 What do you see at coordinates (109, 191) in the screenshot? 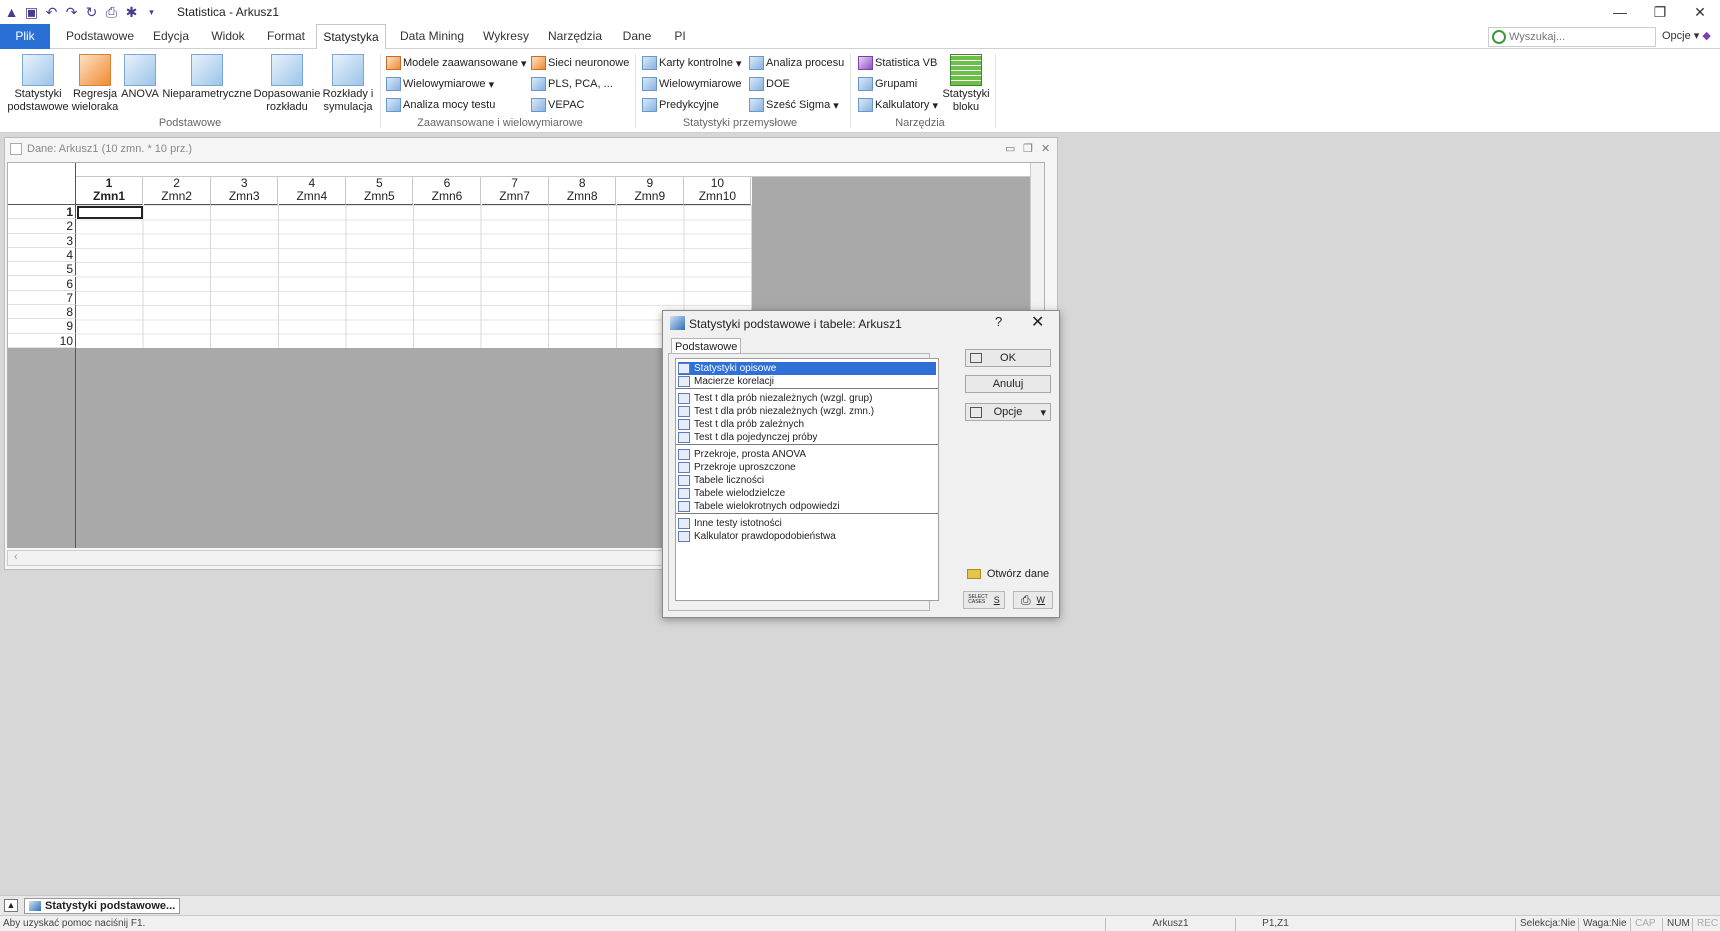
I see `column-header: 1 Zmn1` at bounding box center [109, 191].